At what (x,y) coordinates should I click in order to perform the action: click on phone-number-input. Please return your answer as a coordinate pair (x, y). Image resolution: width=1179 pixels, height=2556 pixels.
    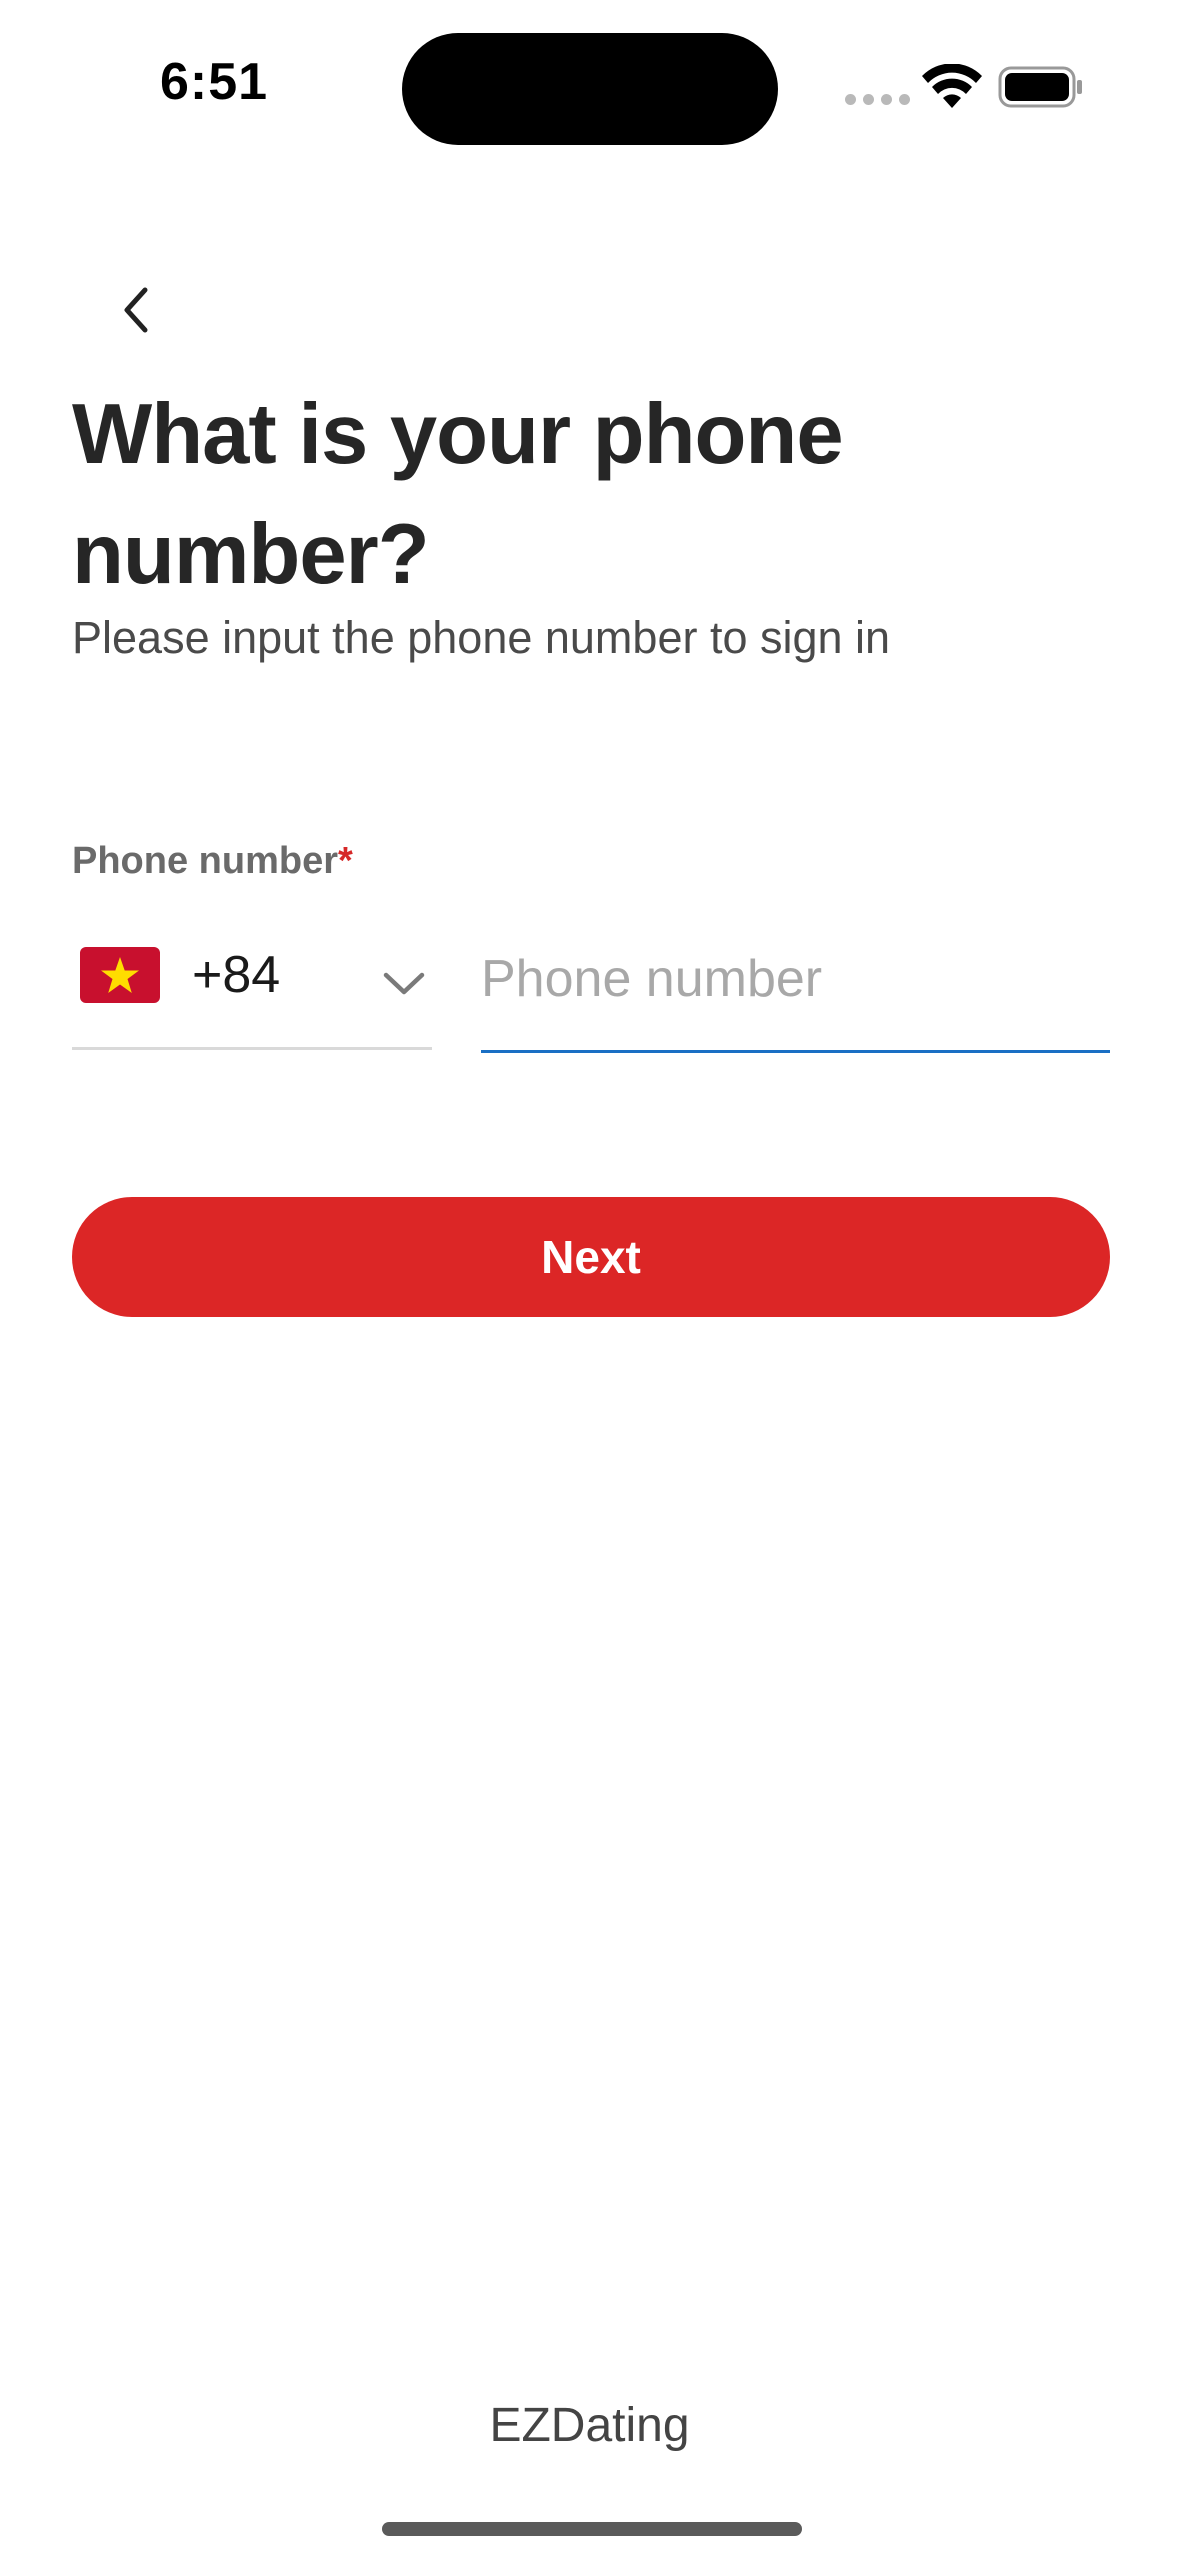
    Looking at the image, I should click on (795, 989).